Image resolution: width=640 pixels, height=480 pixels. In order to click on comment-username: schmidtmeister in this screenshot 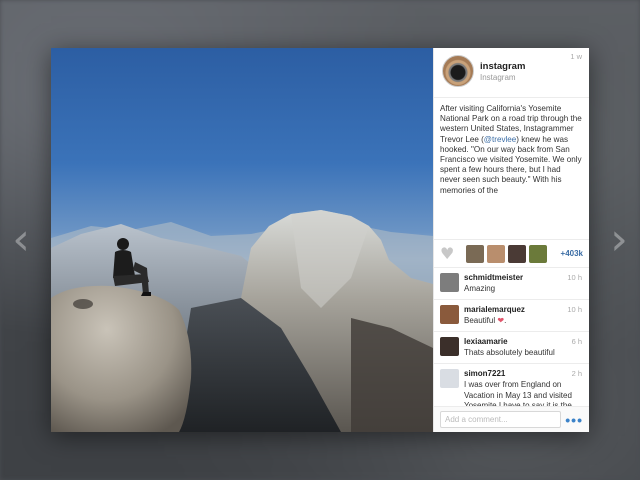, I will do `click(523, 277)`.